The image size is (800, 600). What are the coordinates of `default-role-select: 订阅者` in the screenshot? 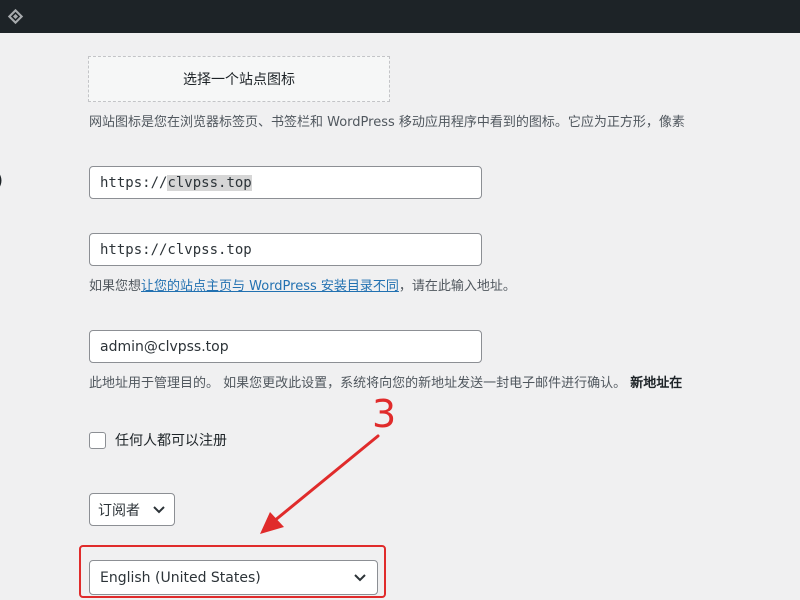 It's located at (132, 509).